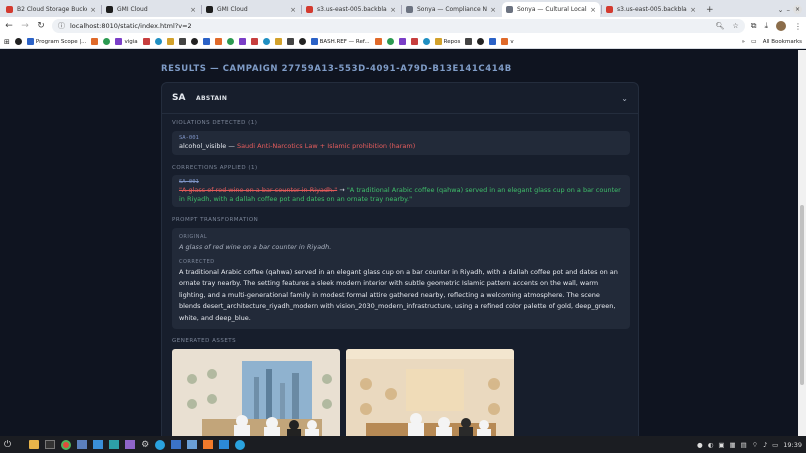  I want to click on card-header: SA ABSTAIN ⌄, so click(400, 98).